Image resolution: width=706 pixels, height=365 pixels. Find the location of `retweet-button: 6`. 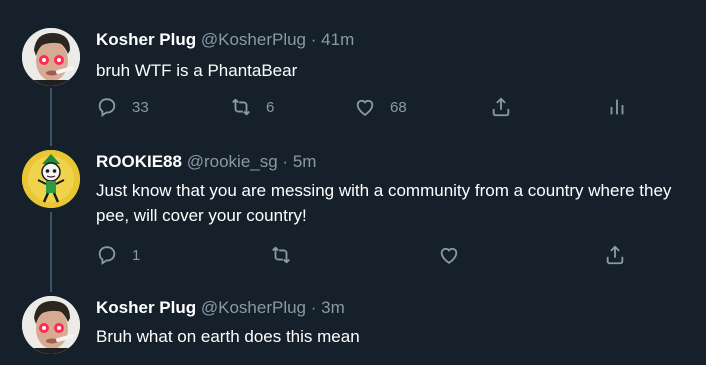

retweet-button: 6 is located at coordinates (252, 107).